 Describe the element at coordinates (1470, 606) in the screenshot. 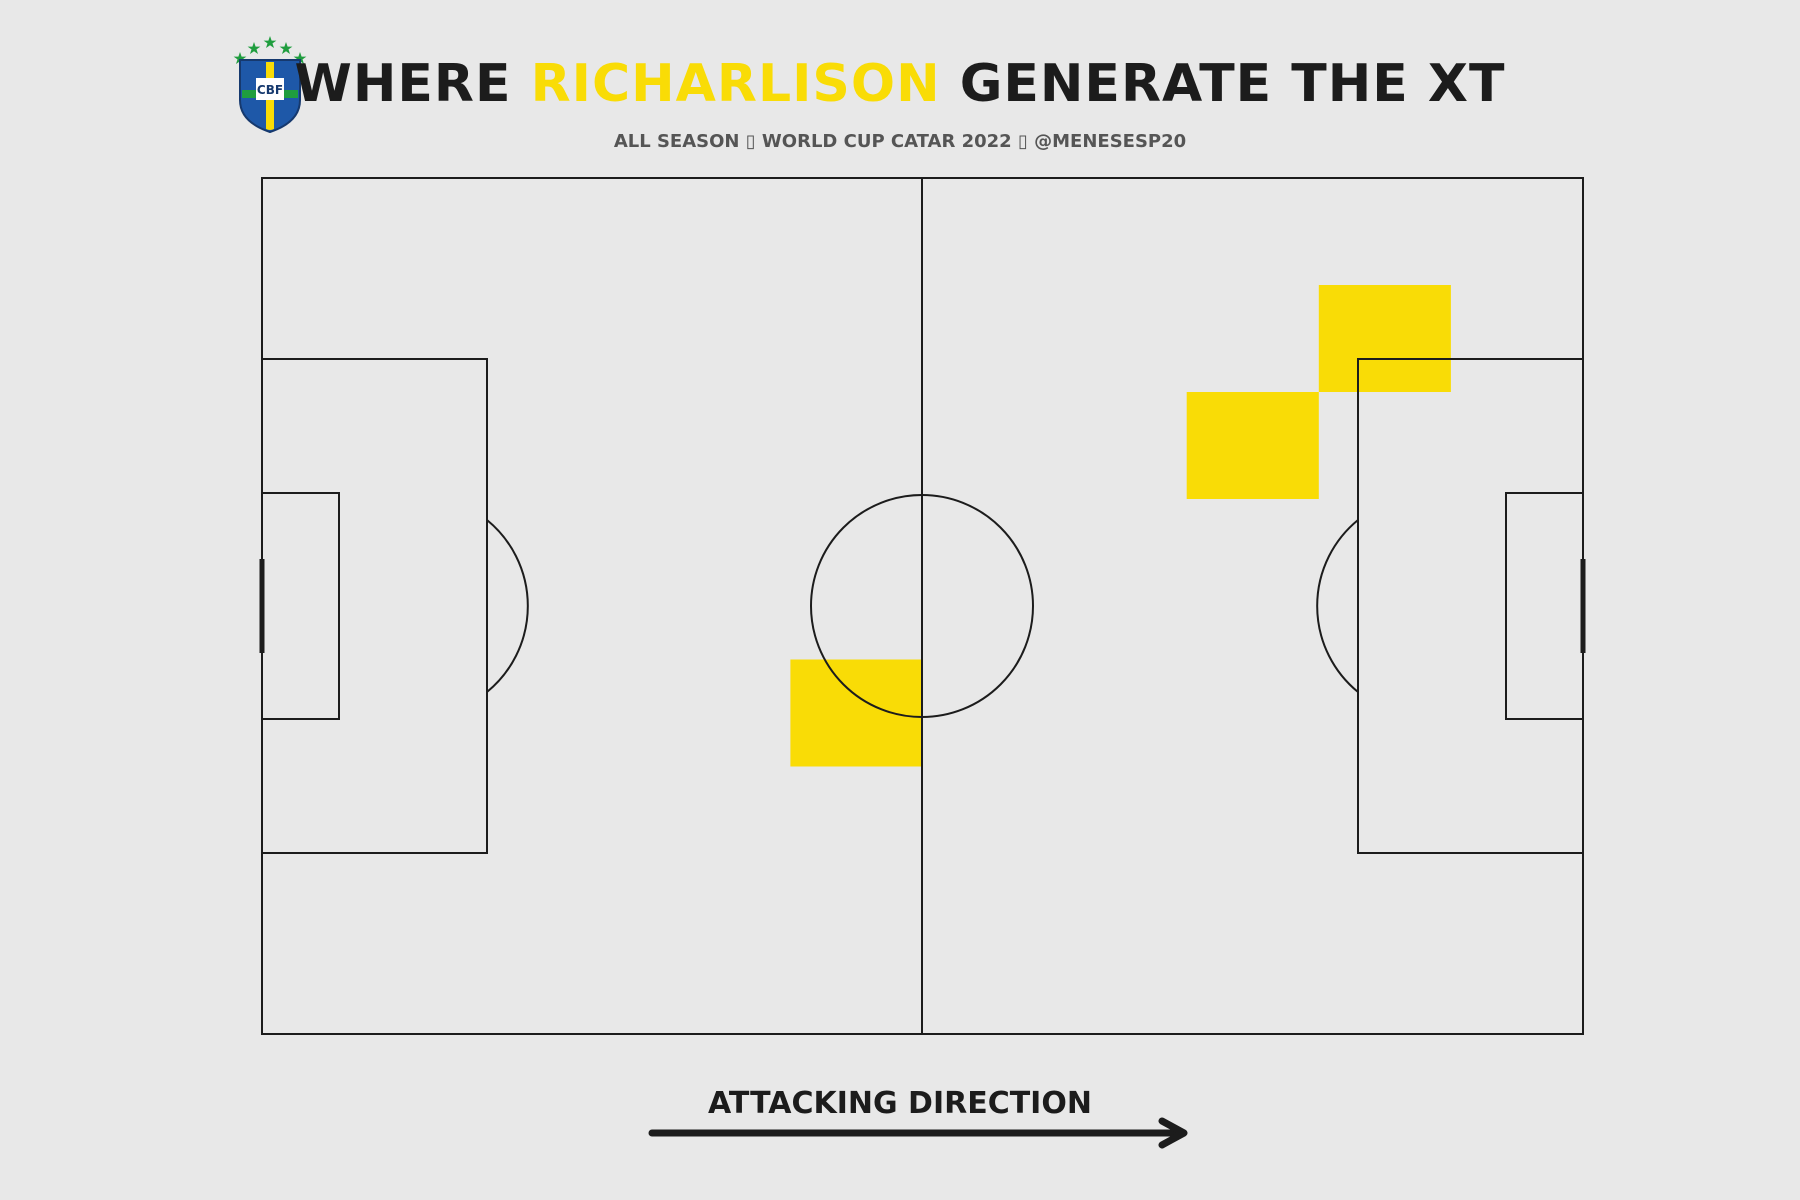

I see `right-penalty-box` at that location.